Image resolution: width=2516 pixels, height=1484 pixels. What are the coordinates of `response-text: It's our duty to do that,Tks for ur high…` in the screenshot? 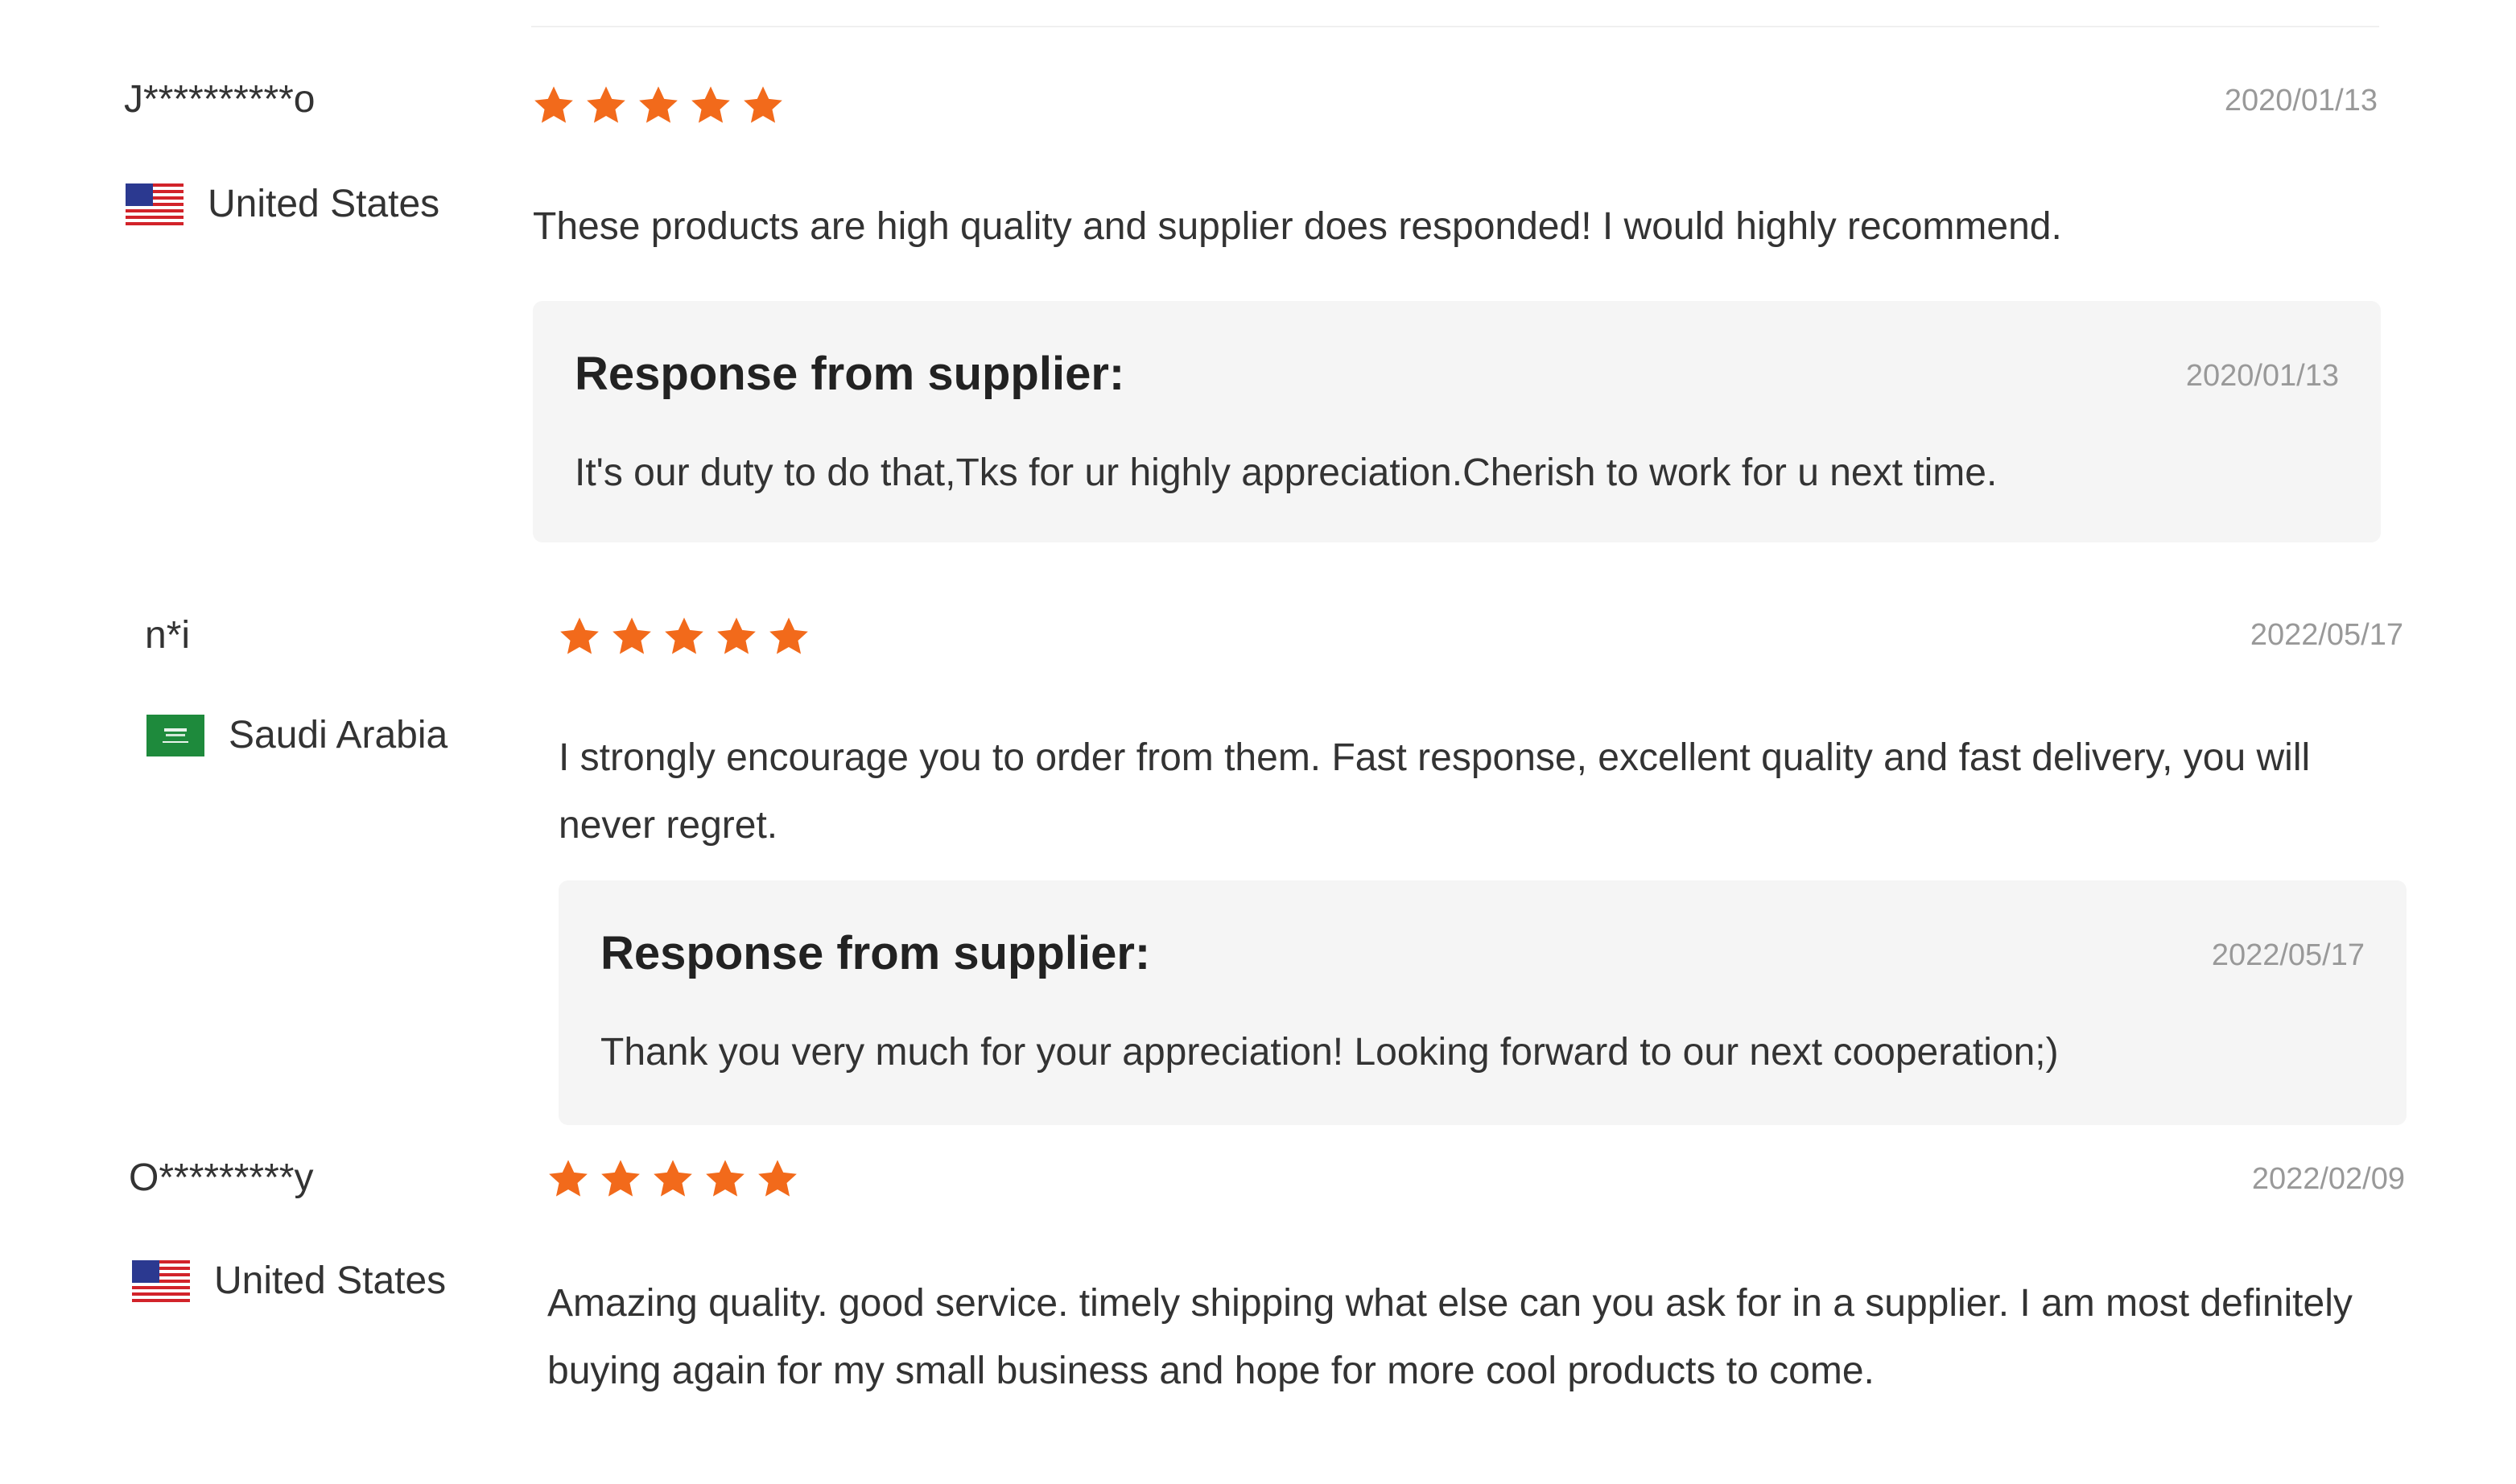 It's located at (1286, 472).